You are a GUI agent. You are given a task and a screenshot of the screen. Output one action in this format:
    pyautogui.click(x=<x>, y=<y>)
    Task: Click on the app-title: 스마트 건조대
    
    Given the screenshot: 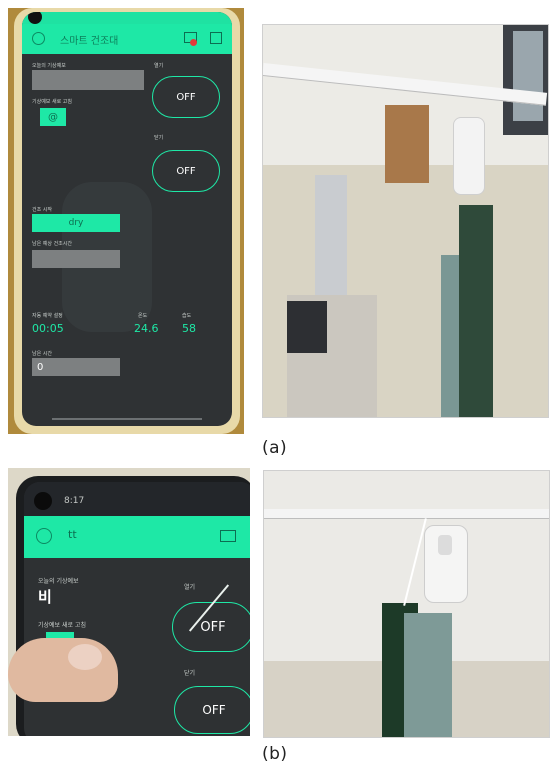 What is the action you would take?
    pyautogui.click(x=89, y=41)
    